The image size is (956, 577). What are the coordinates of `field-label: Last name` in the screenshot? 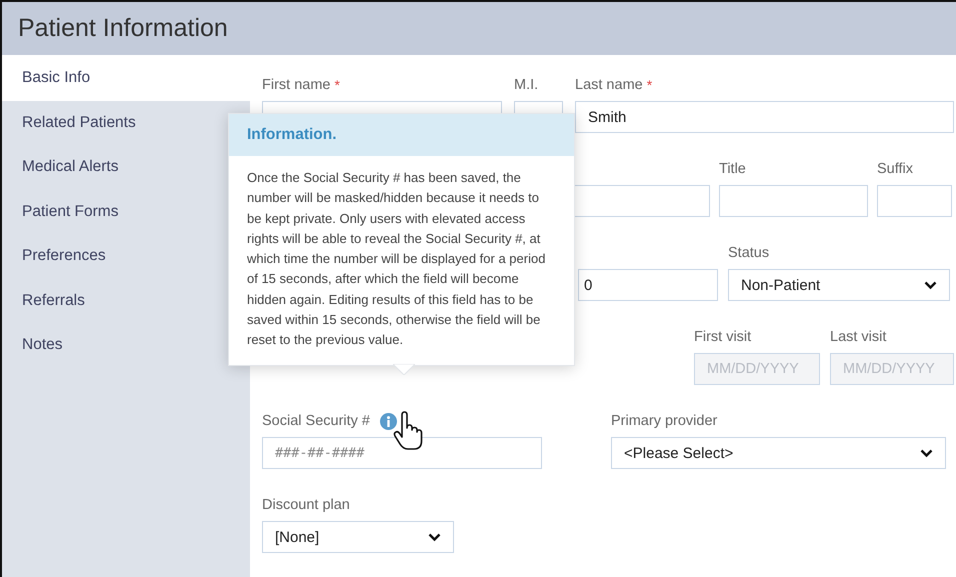 It's located at (609, 85).